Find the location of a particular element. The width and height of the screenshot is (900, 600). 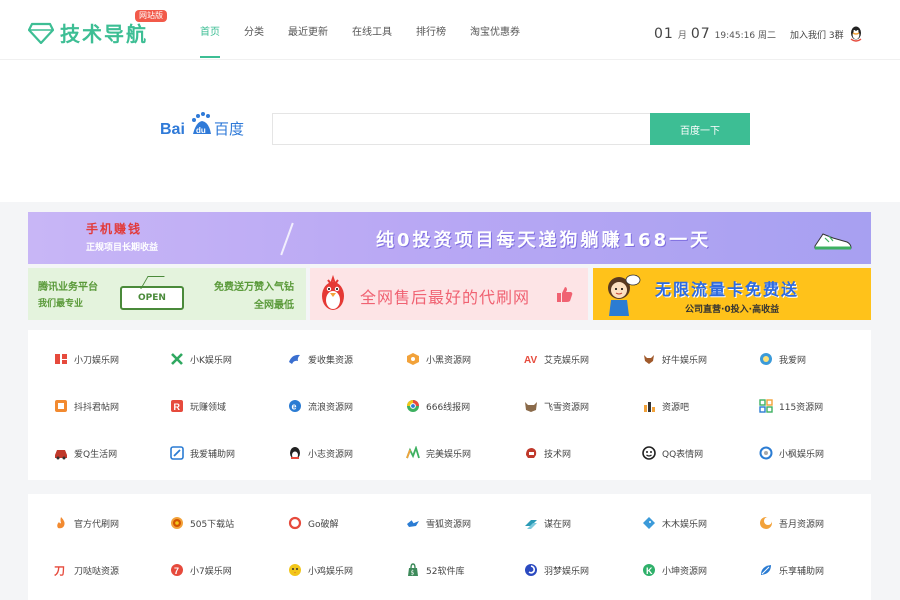

nav-recent-updates: 最近更新 is located at coordinates (308, 30).